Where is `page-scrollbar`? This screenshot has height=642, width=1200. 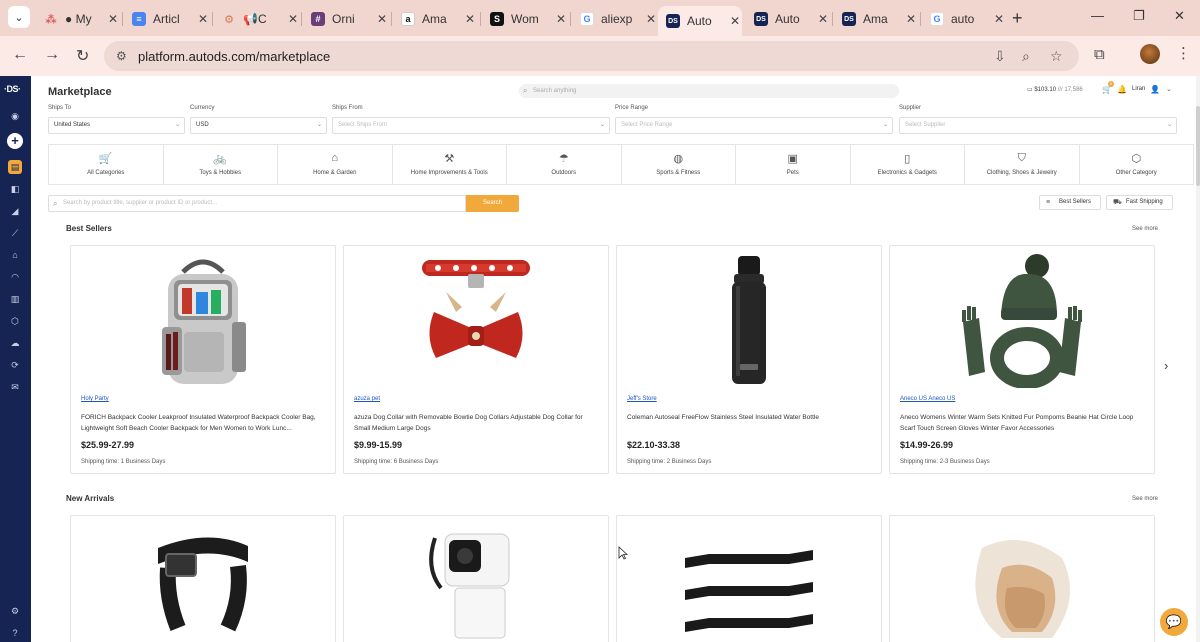
page-scrollbar is located at coordinates (1198, 359).